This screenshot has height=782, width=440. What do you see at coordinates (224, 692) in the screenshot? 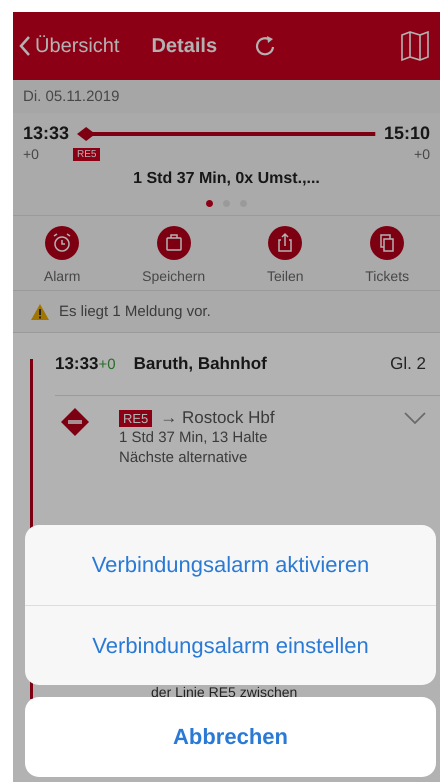
I see `remark-text: der Linie RE5 zwischen` at bounding box center [224, 692].